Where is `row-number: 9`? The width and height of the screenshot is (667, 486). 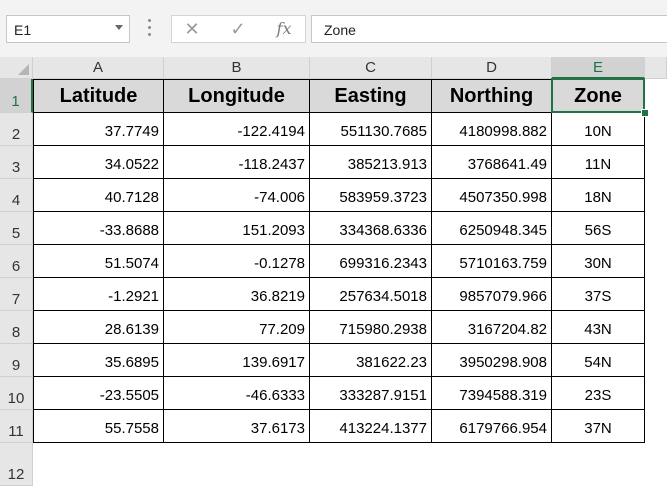 row-number: 9 is located at coordinates (16, 365).